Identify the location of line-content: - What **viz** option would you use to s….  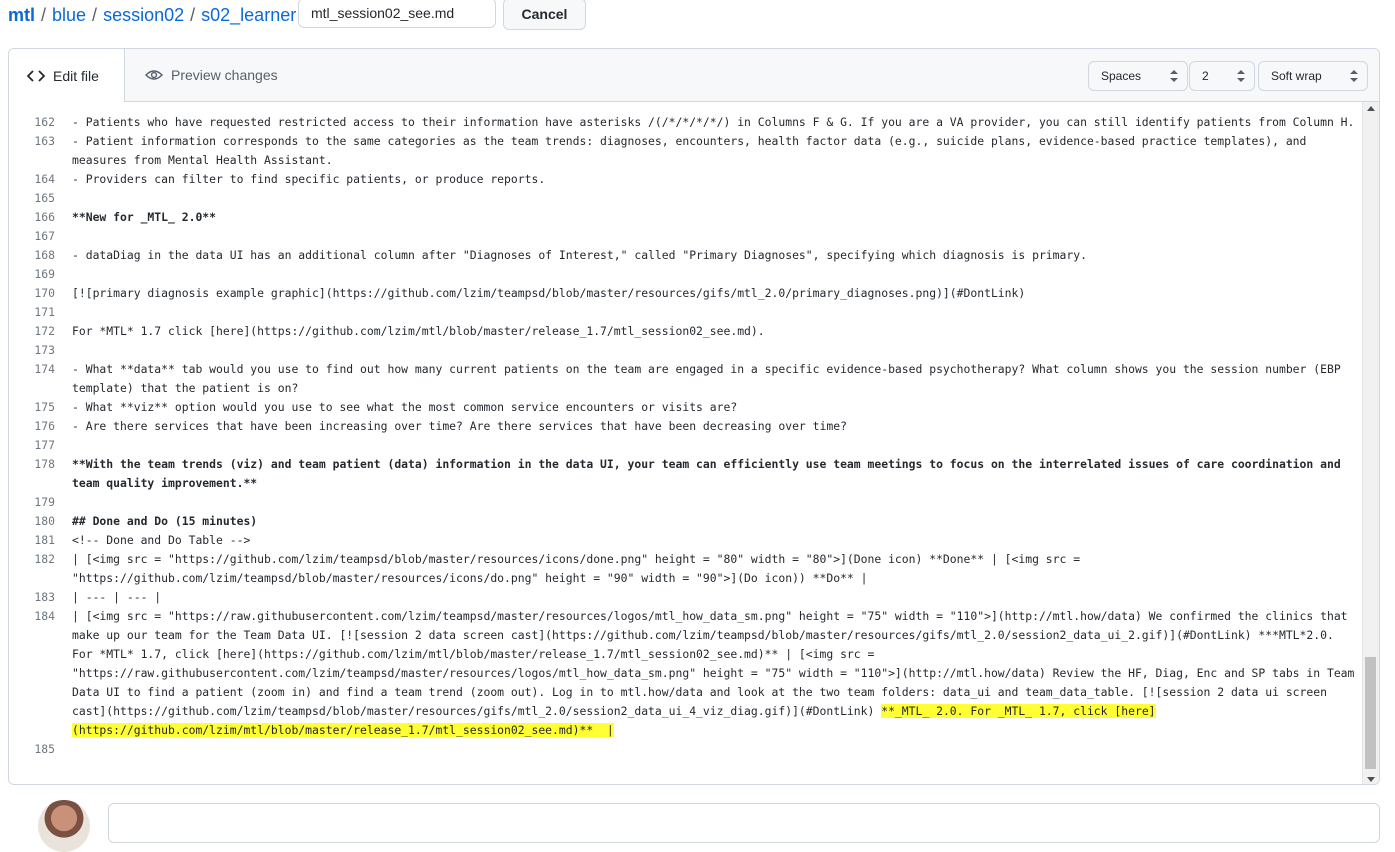
(405, 407).